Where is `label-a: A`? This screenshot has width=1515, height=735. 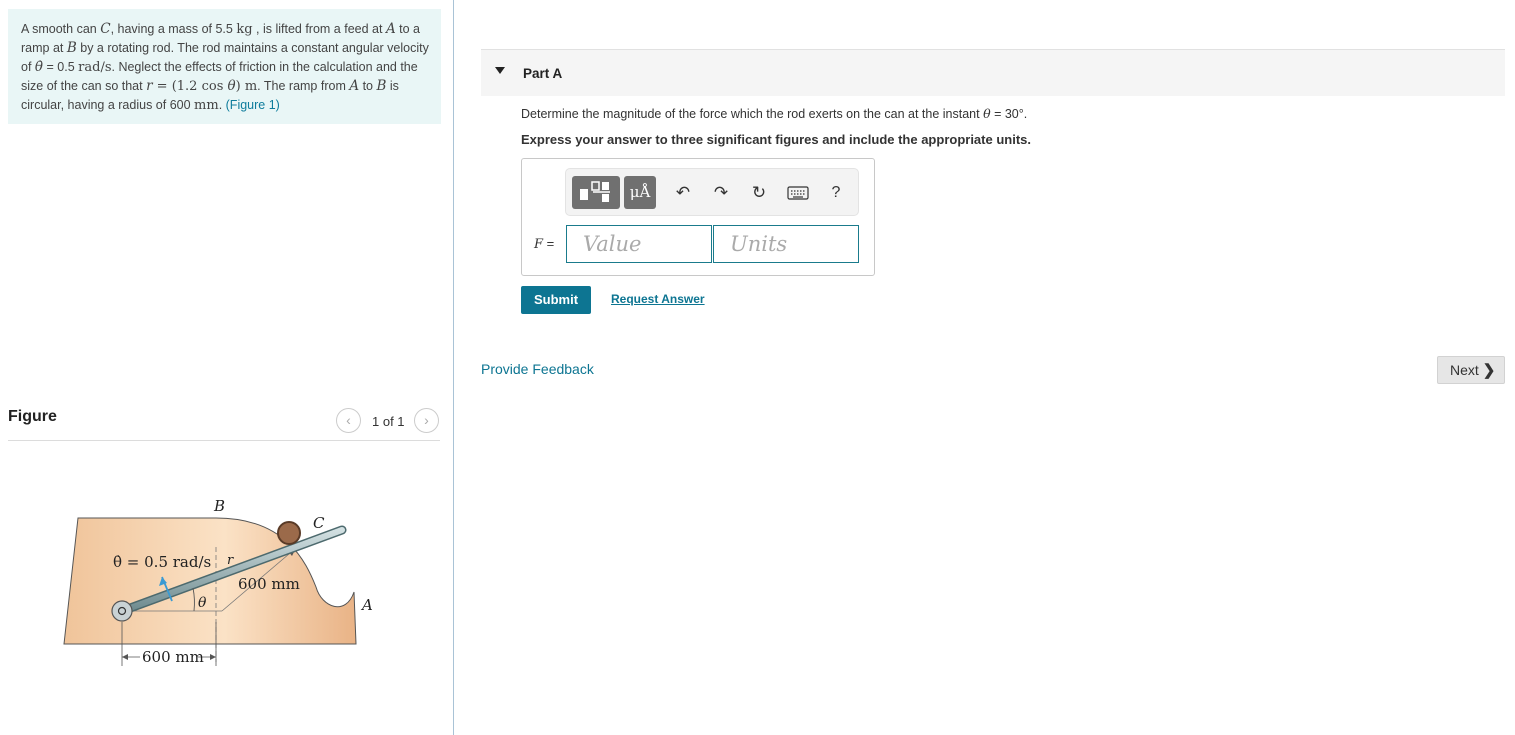 label-a: A is located at coordinates (366, 605).